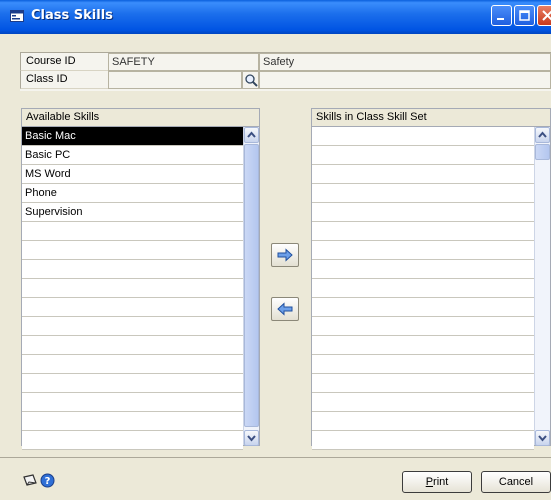 The width and height of the screenshot is (551, 500). I want to click on move-left-icon, so click(285, 309).